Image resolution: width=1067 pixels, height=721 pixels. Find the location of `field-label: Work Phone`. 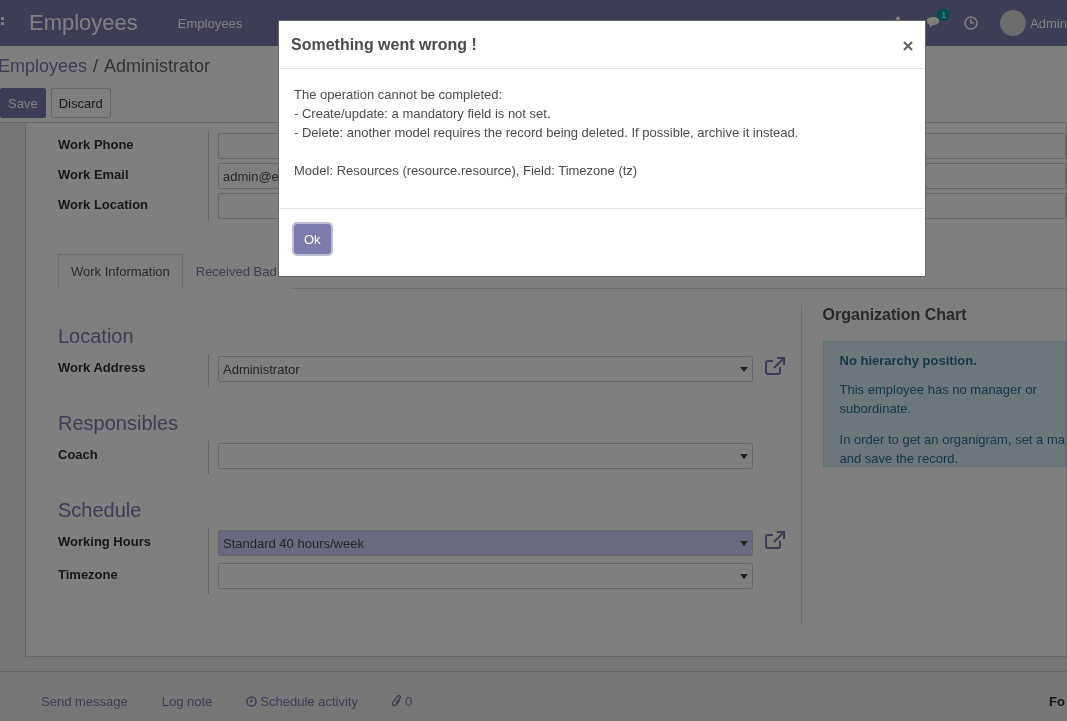

field-label: Work Phone is located at coordinates (96, 144).